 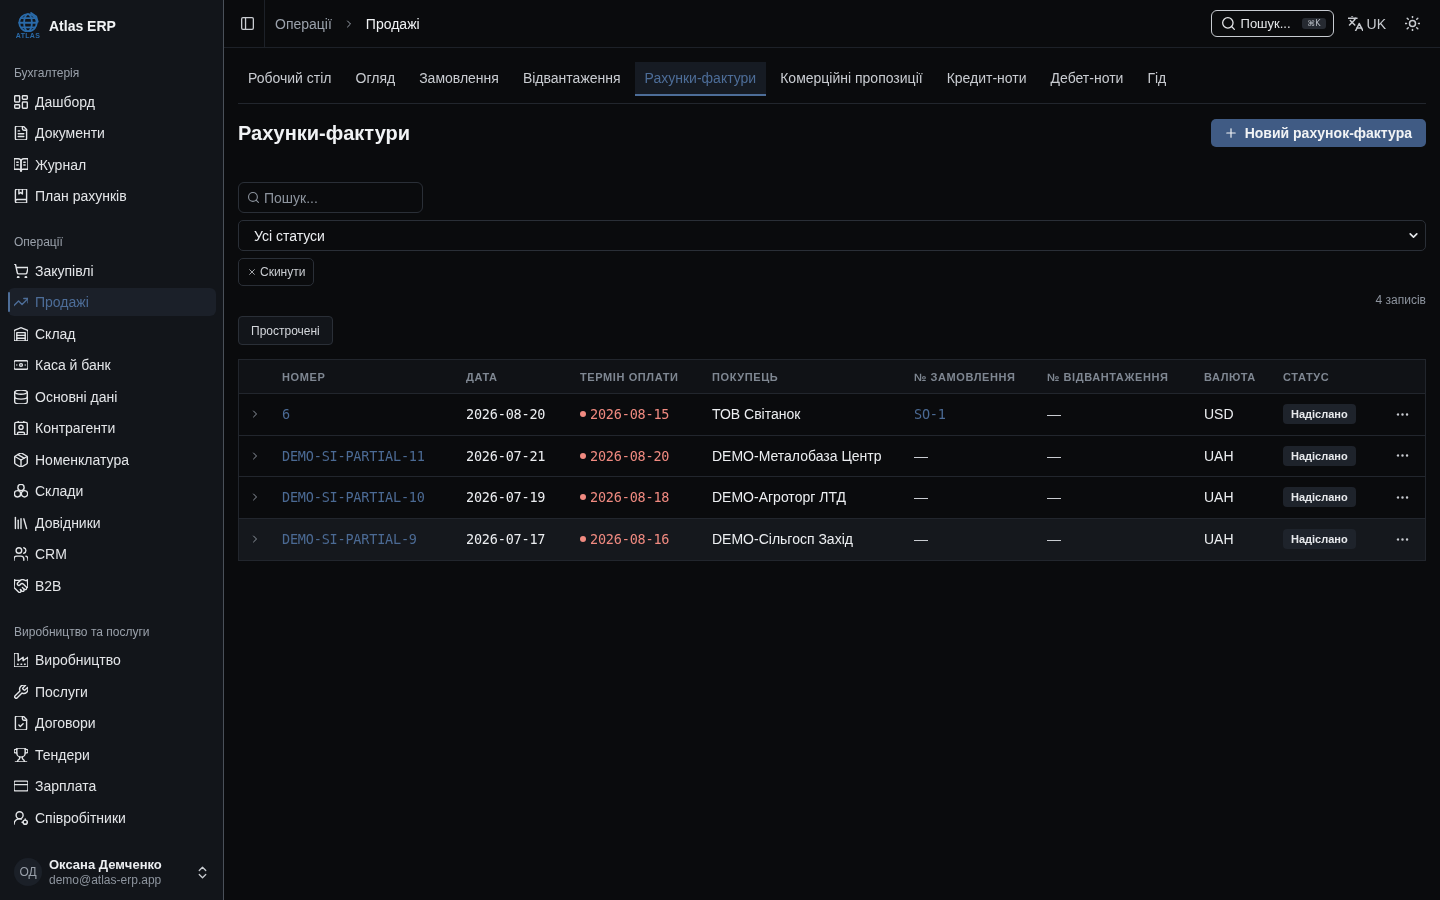 I want to click on buyer-name: DEMO-Агроторг ЛТД, so click(x=779, y=497).